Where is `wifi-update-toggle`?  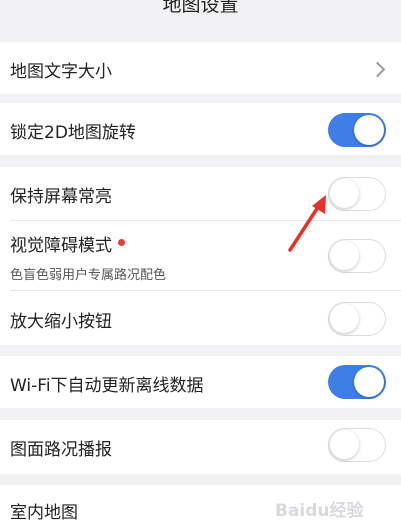
wifi-update-toggle is located at coordinates (357, 382).